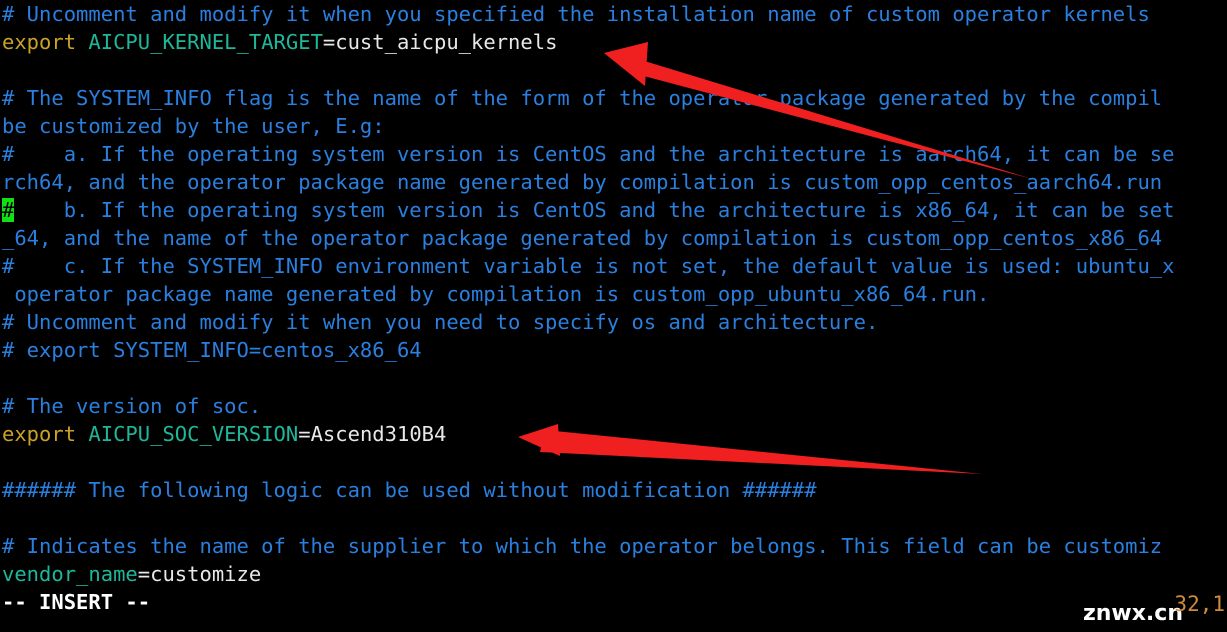 This screenshot has height=632, width=1227. I want to click on editor-line: # The version of soc., so click(613, 406).